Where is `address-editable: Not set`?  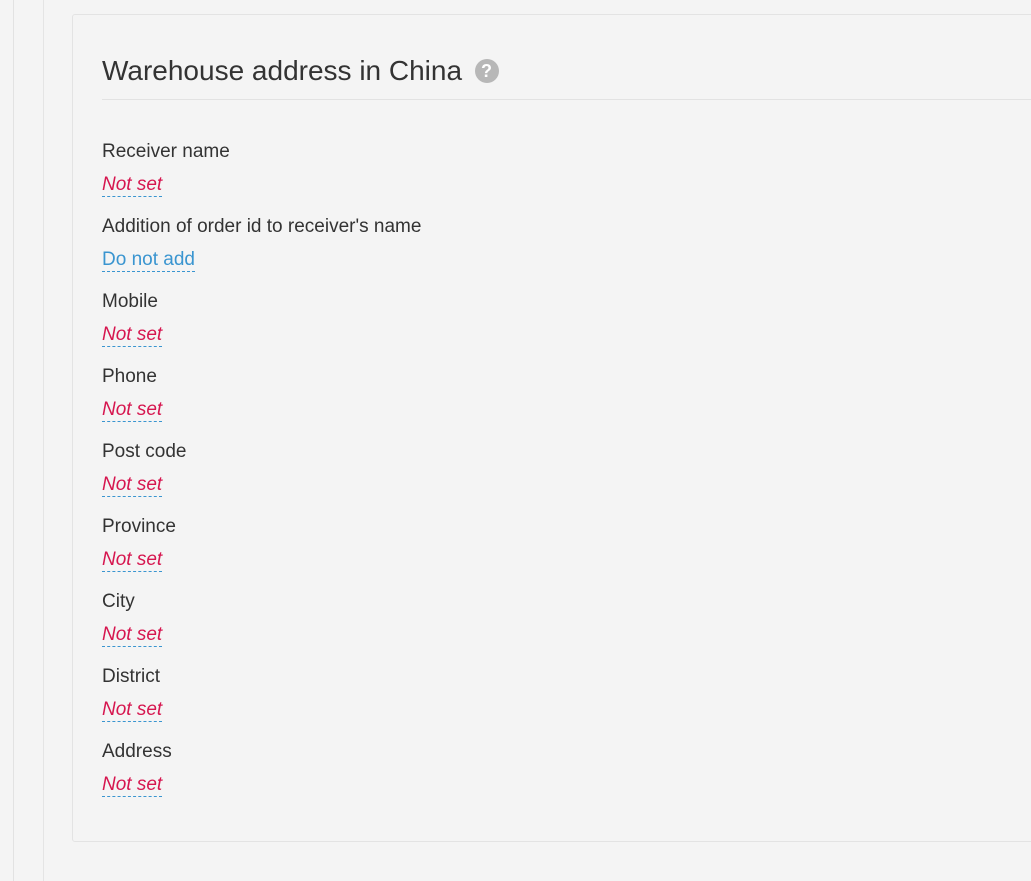 address-editable: Not set is located at coordinates (132, 785).